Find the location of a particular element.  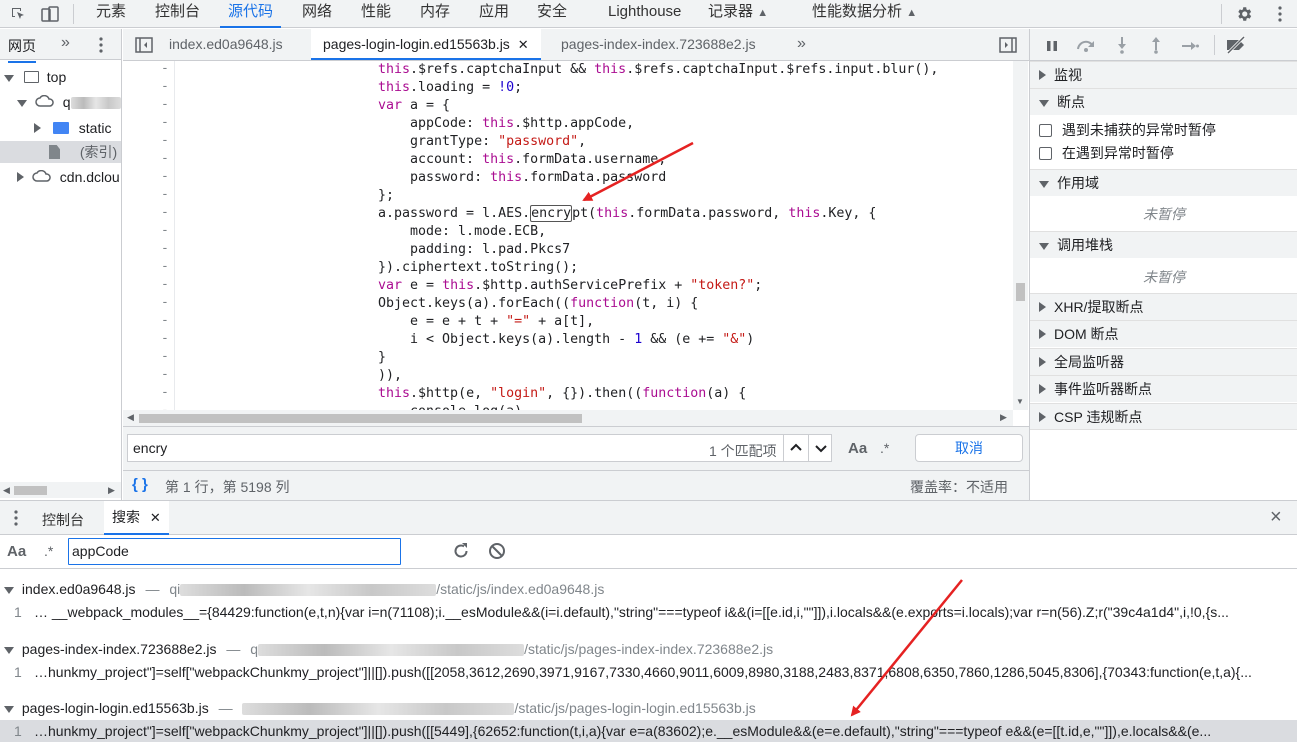

device-toolbar-icon is located at coordinates (50, 14).